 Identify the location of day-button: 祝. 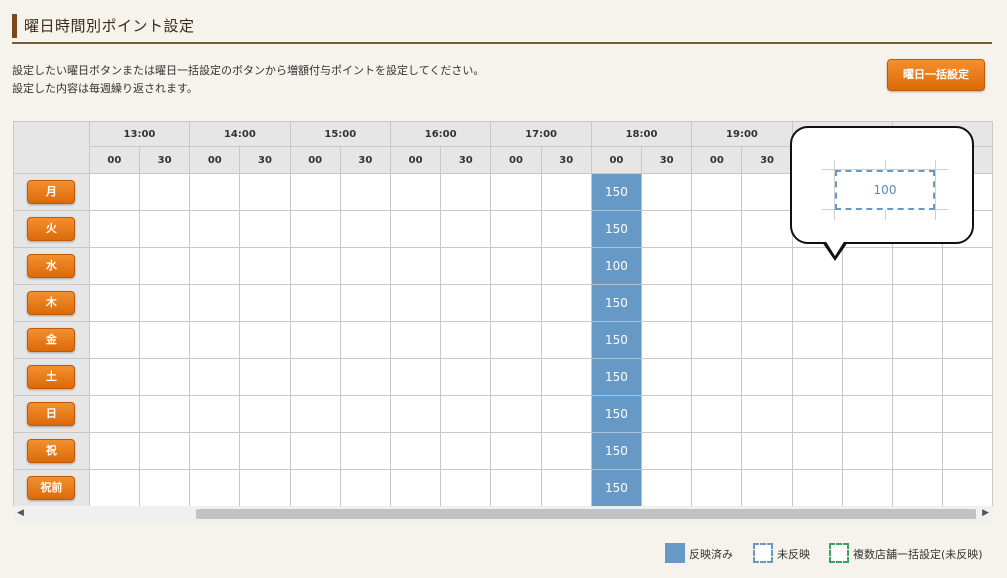
(51, 451).